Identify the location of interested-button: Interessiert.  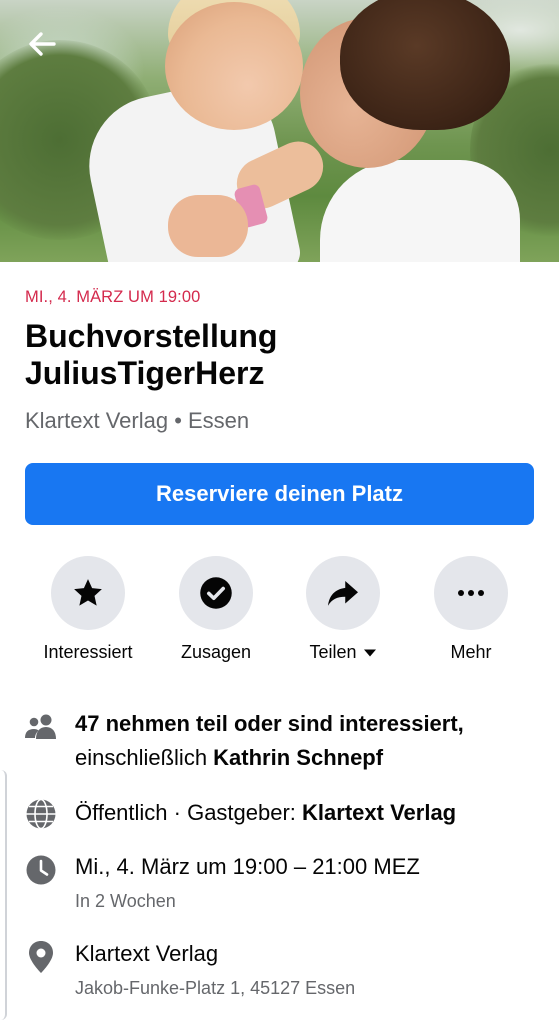
(88, 611).